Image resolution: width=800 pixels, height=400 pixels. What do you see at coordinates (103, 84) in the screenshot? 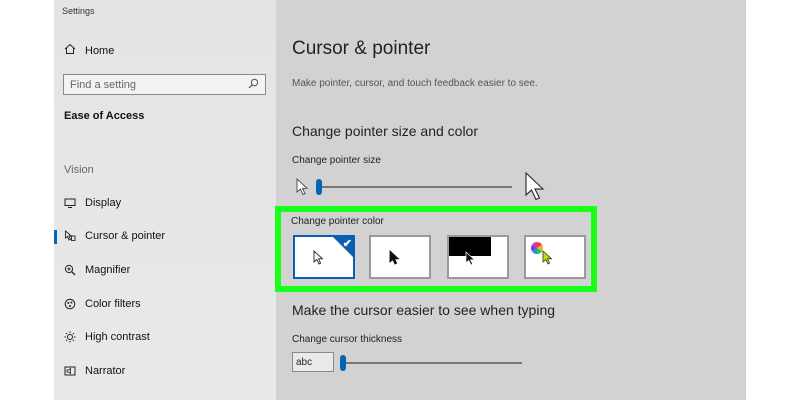
I see `search-placeholder: Find a setting` at bounding box center [103, 84].